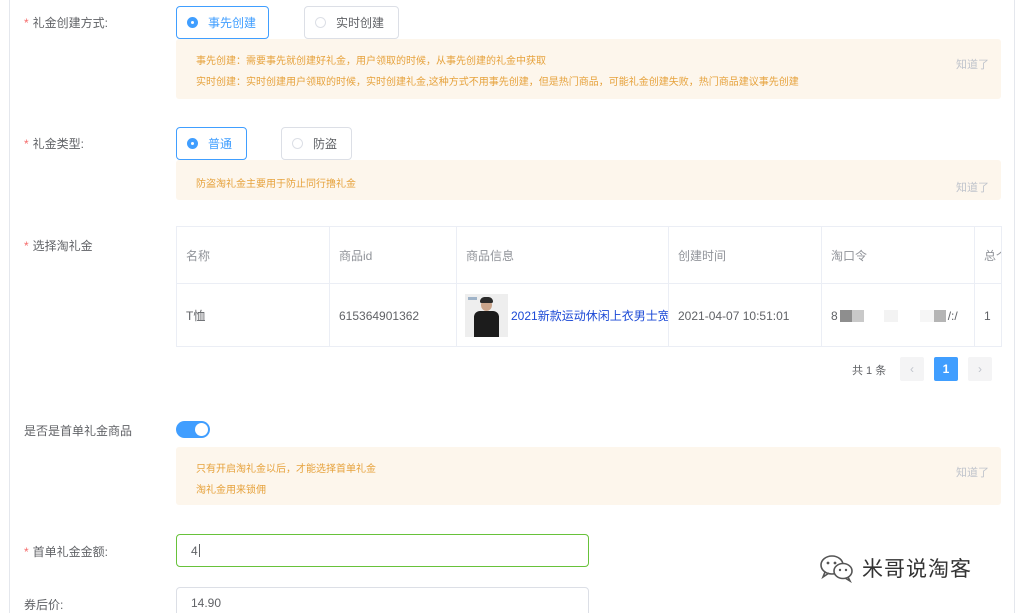  I want to click on cell-product-info: 2021新款运动休闲上衣男士宽松, so click(563, 315).